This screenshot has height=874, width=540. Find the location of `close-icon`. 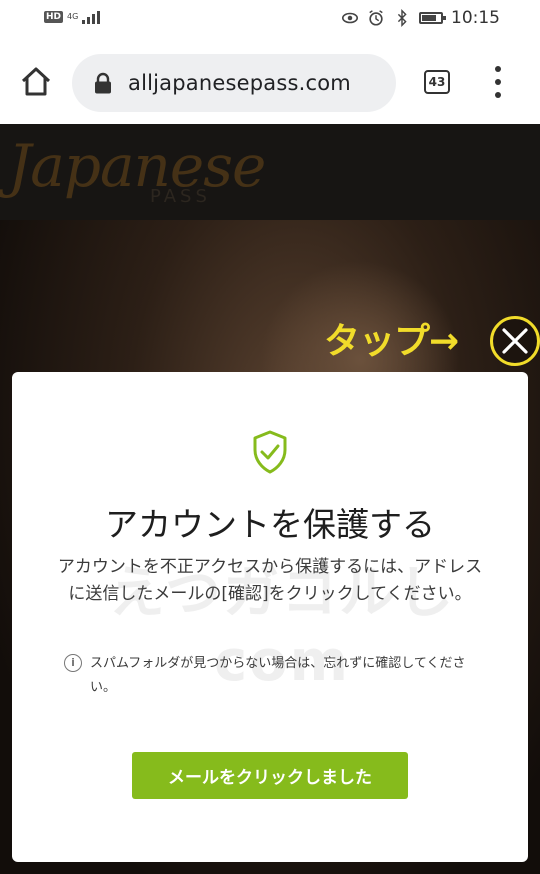

close-icon is located at coordinates (515, 341).